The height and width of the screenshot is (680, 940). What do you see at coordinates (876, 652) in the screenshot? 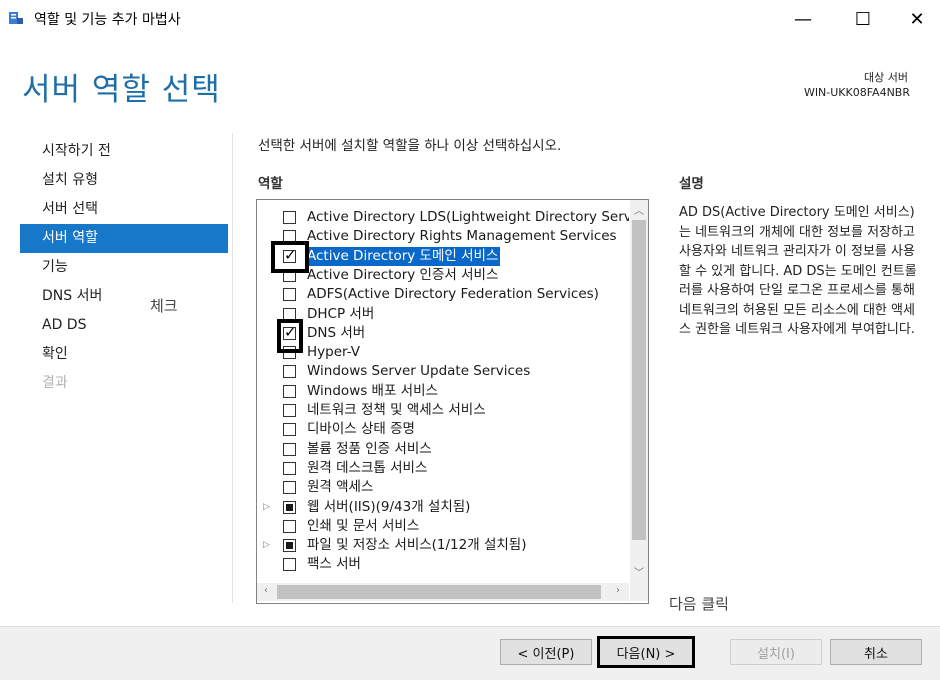
I see `cancel-button: 취소` at bounding box center [876, 652].